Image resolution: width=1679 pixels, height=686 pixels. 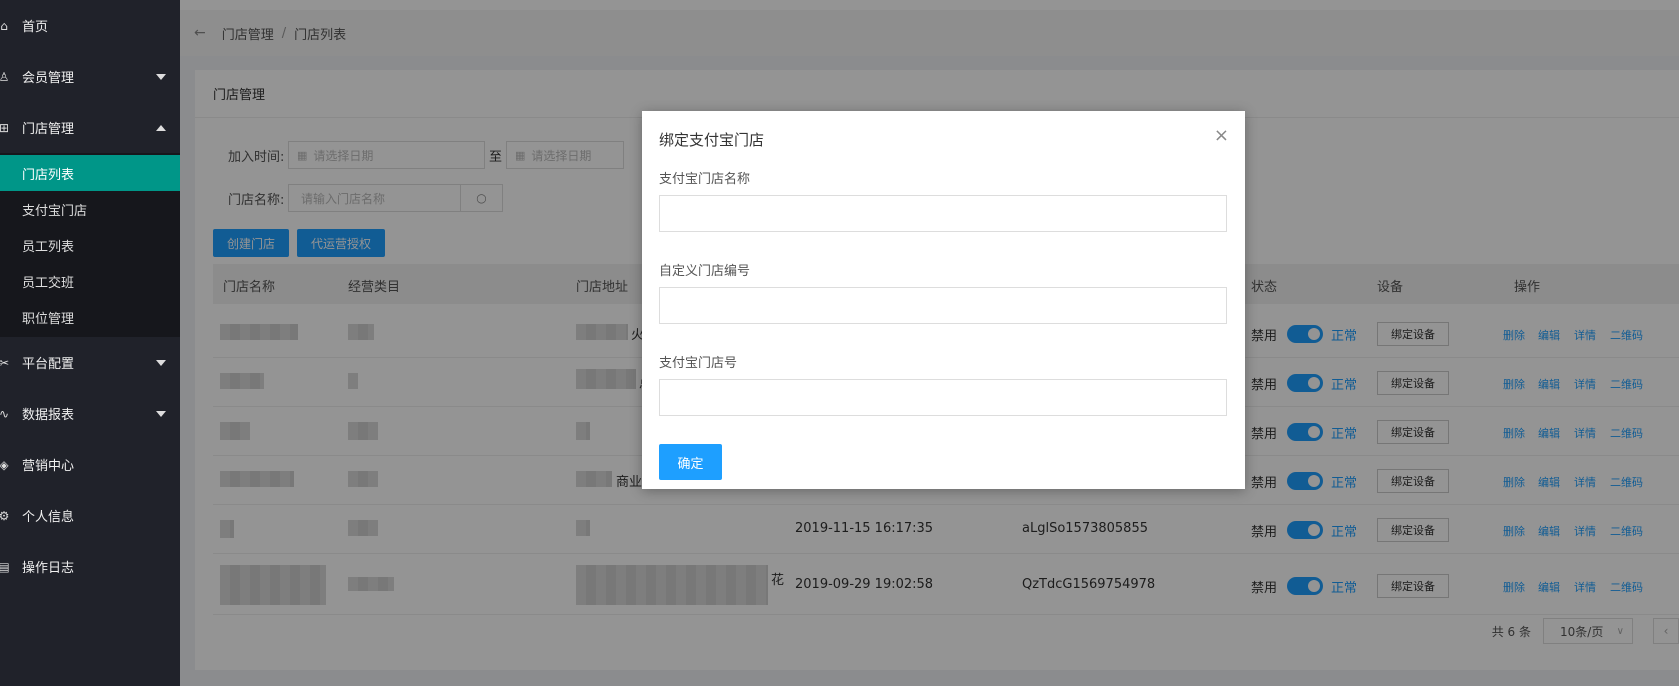 What do you see at coordinates (690, 462) in the screenshot?
I see `confirm-button: 确定` at bounding box center [690, 462].